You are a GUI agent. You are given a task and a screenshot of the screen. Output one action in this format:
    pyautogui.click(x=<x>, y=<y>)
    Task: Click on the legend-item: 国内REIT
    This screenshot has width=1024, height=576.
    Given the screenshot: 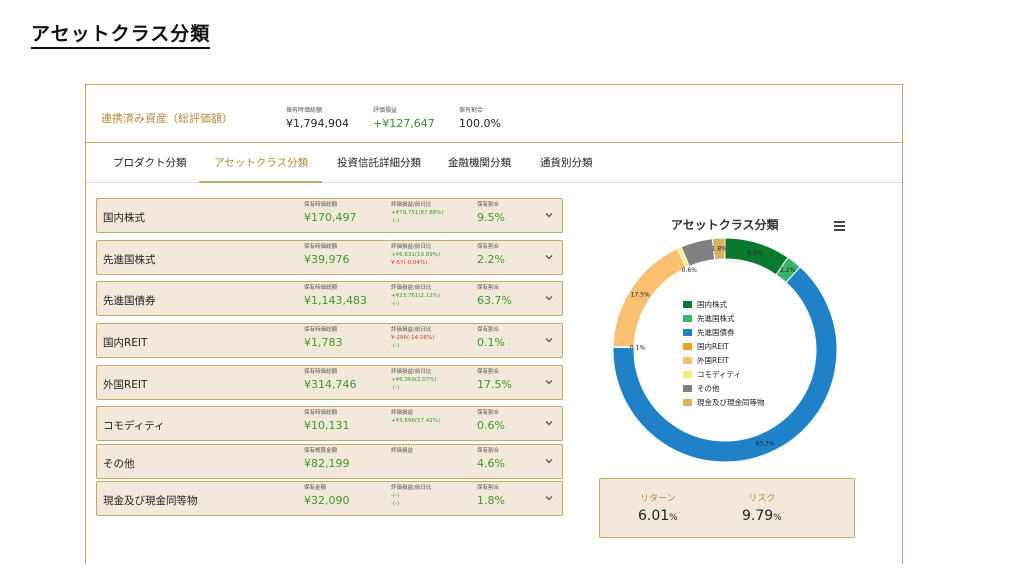 What is the action you would take?
    pyautogui.click(x=724, y=346)
    